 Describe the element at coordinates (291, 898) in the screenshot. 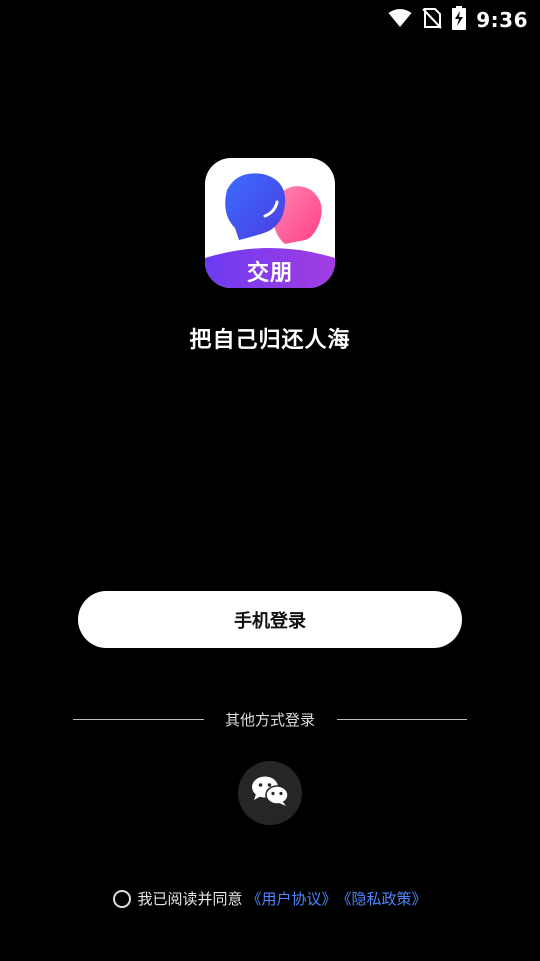

I see `user-agreement-link: 《用户协议》` at that location.